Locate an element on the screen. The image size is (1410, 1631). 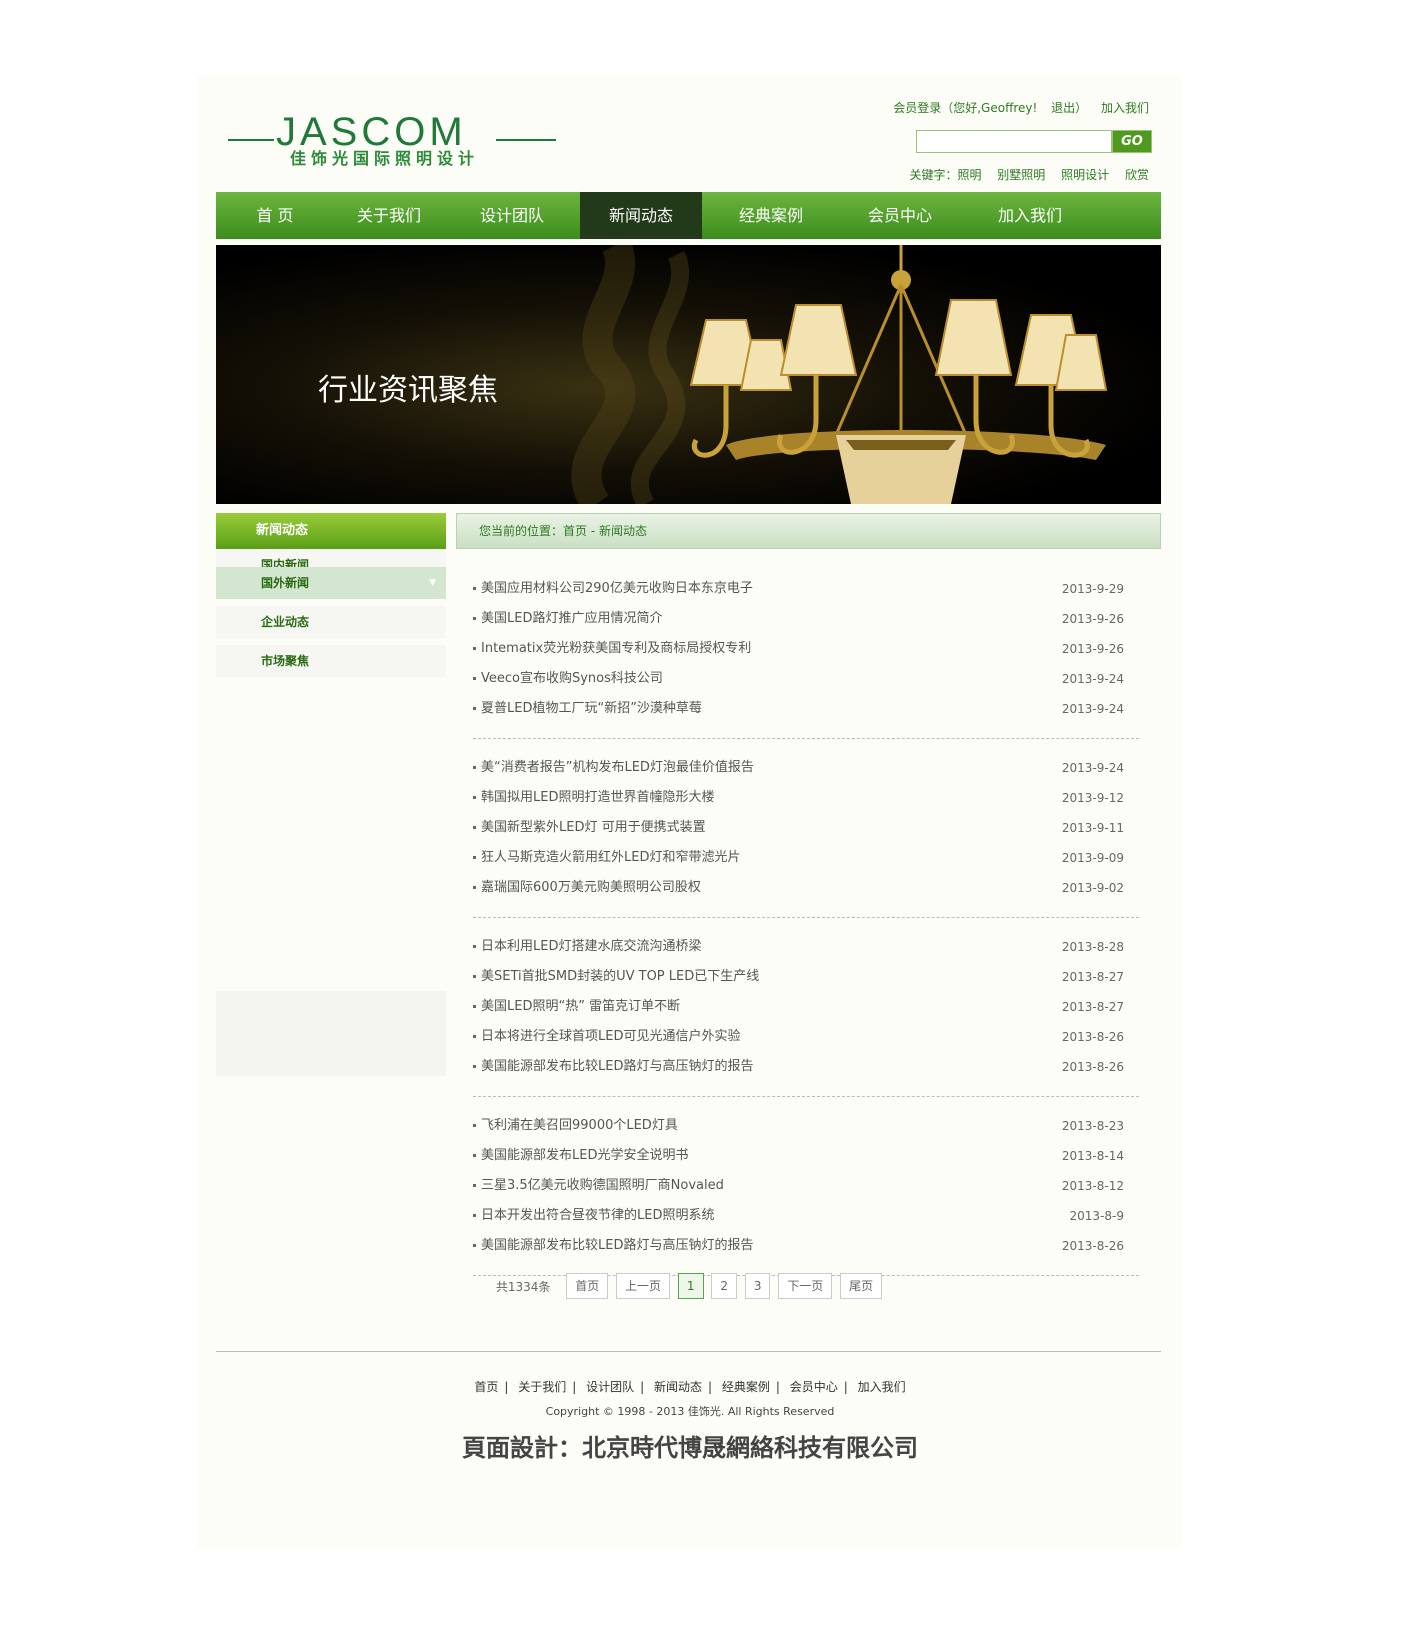
news-date: 2013-9-02 is located at coordinates (1092, 888).